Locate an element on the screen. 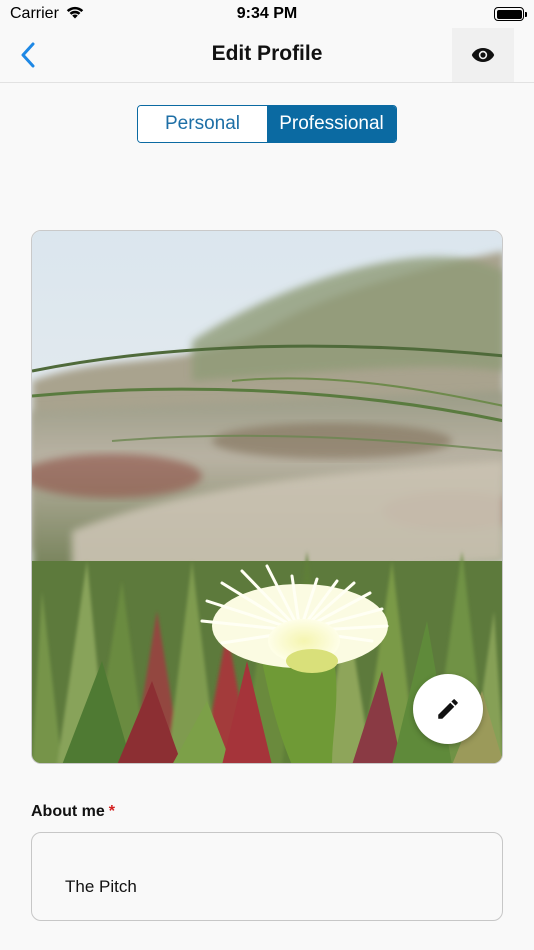 This screenshot has width=534, height=950. profile-type-segmented-control: Personal Professional is located at coordinates (267, 124).